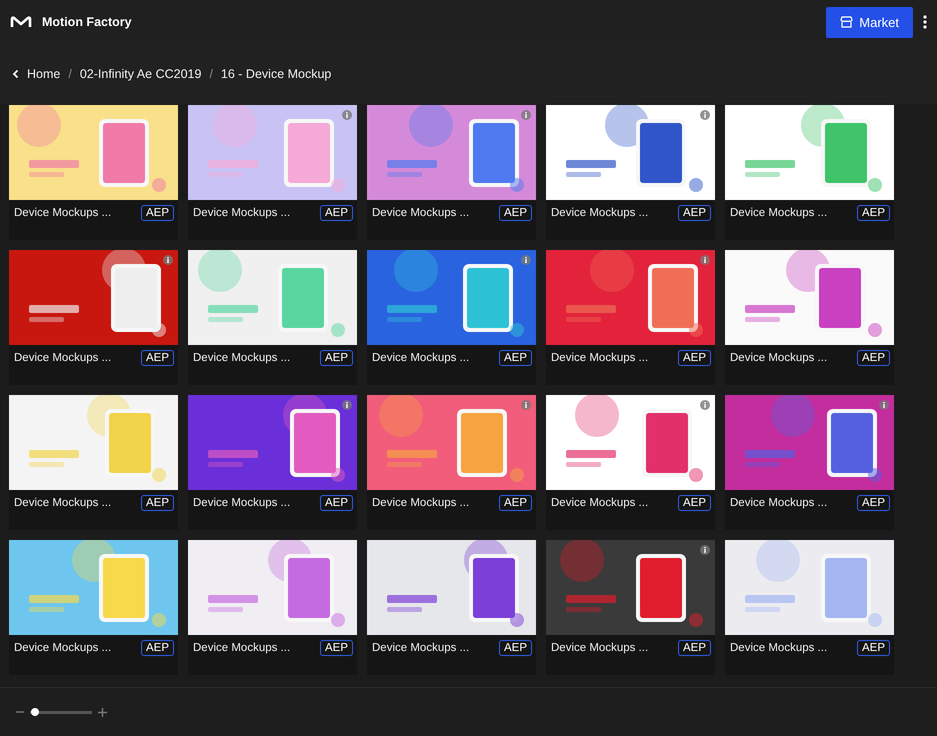 The width and height of the screenshot is (937, 736). What do you see at coordinates (141, 74) in the screenshot?
I see `breadcrumb-link: 02-Infinity Ae CC2019` at bounding box center [141, 74].